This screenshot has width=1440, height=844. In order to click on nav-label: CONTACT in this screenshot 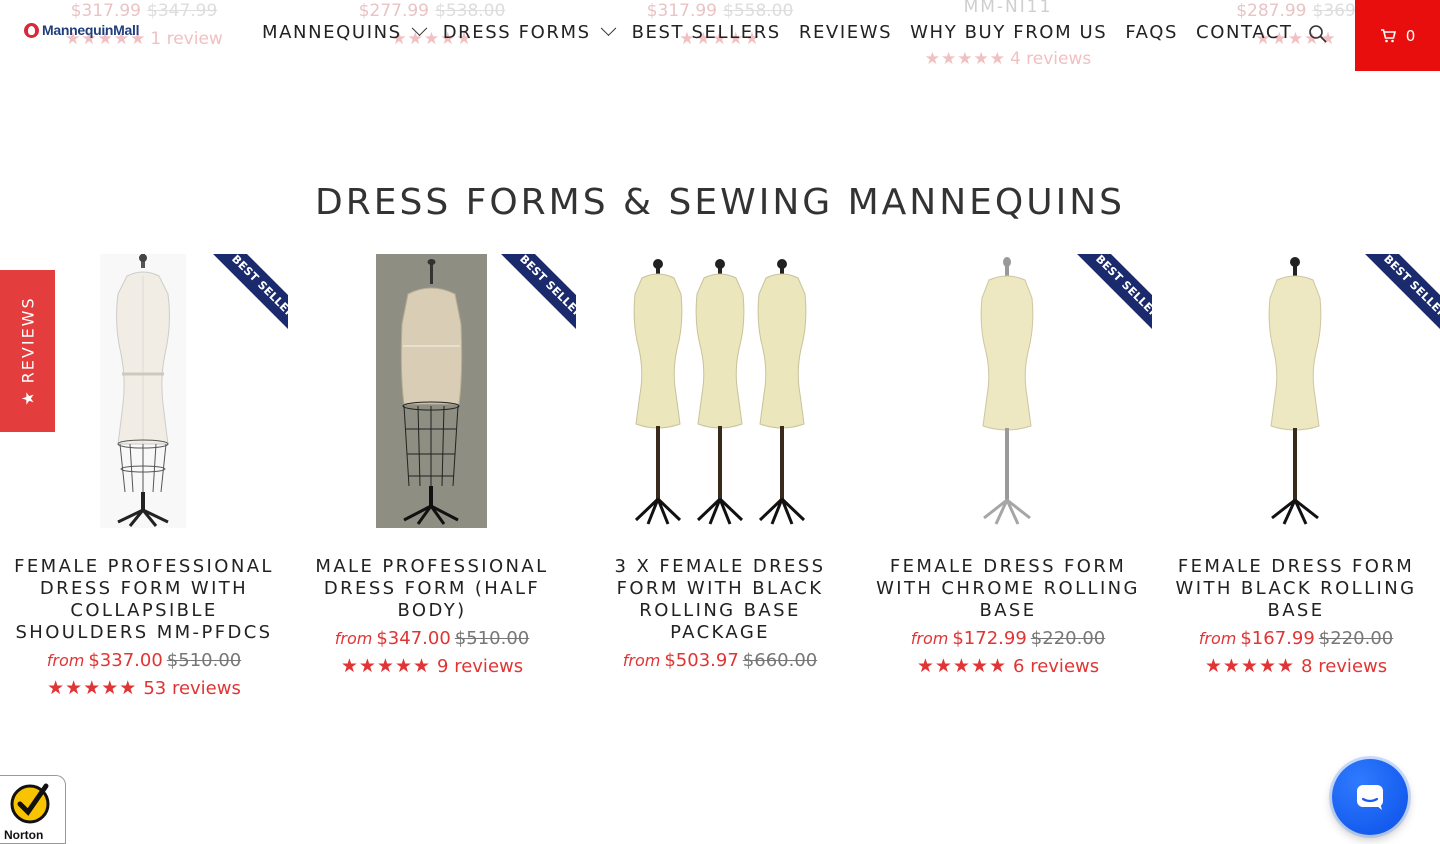, I will do `click(1244, 32)`.